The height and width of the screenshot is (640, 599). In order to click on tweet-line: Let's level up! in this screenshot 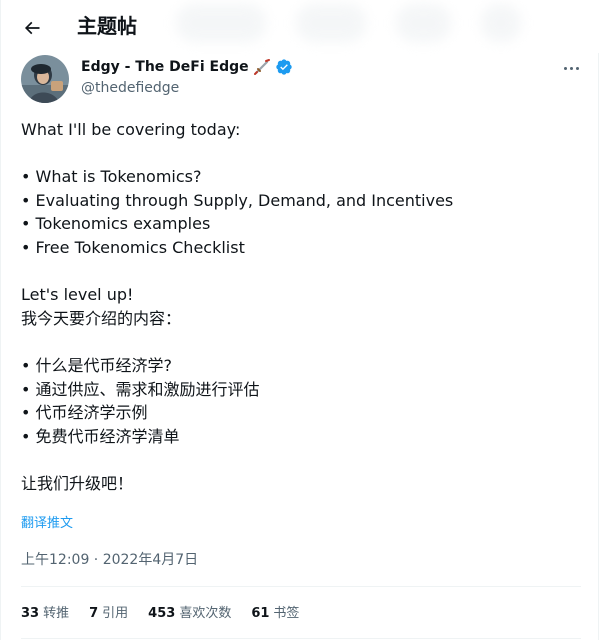, I will do `click(77, 295)`.